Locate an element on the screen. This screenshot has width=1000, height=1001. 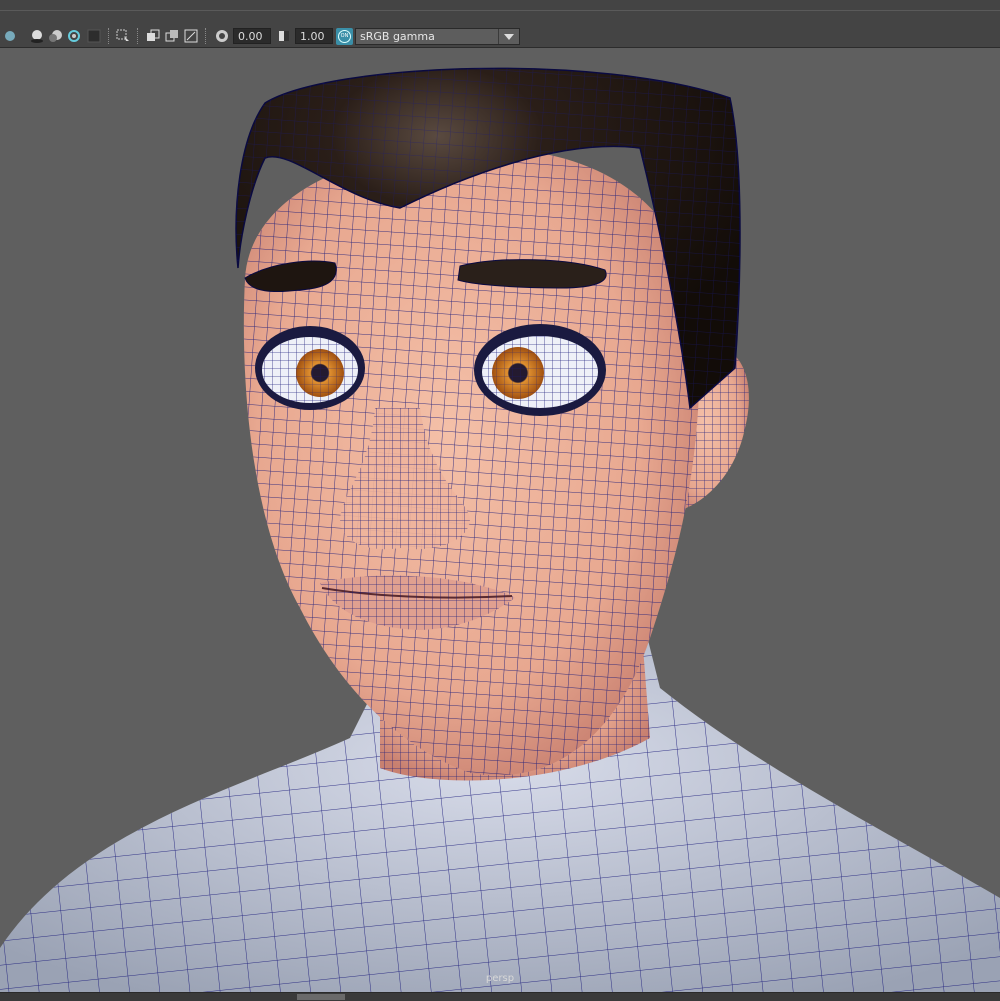
left-eye is located at coordinates (310, 368).